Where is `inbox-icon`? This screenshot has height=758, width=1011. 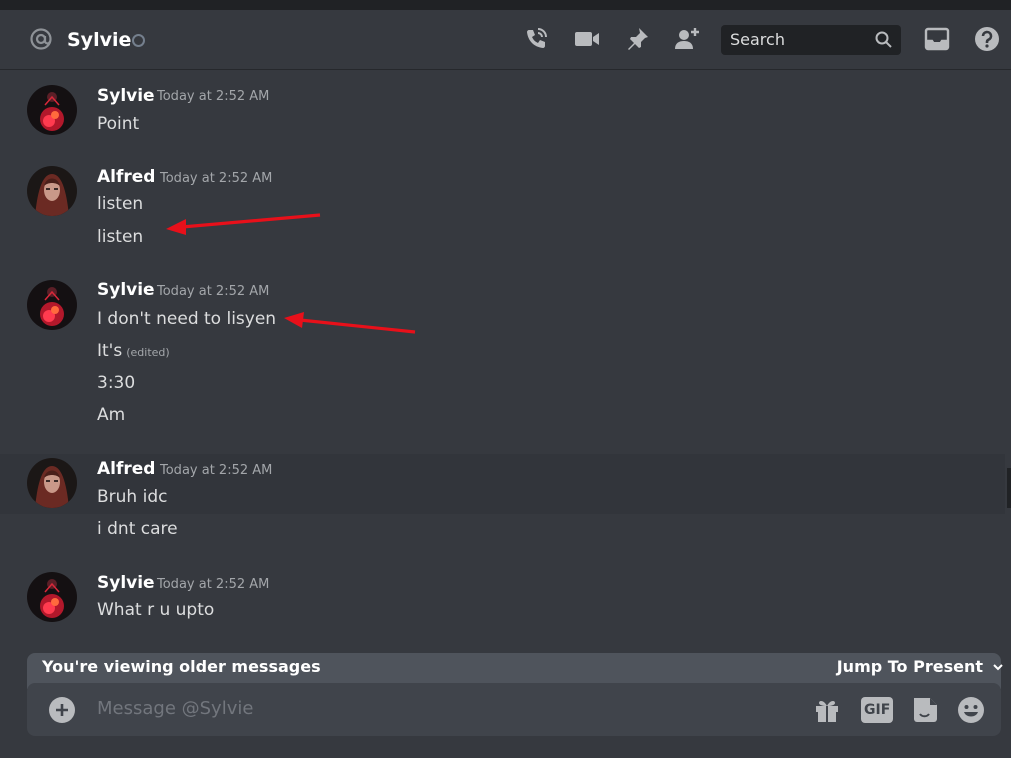 inbox-icon is located at coordinates (937, 39).